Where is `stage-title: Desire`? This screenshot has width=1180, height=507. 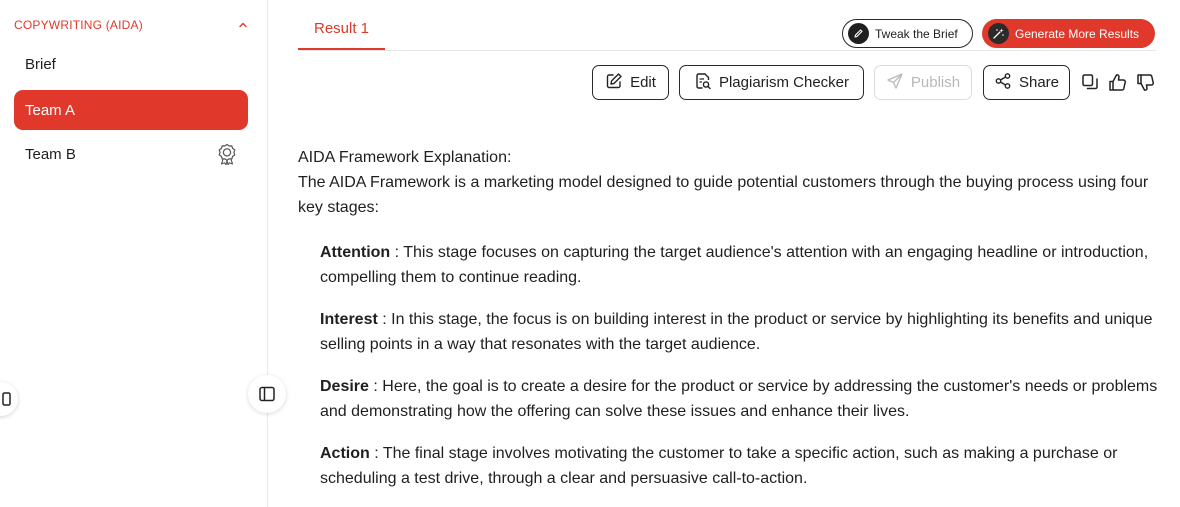
stage-title: Desire is located at coordinates (344, 386).